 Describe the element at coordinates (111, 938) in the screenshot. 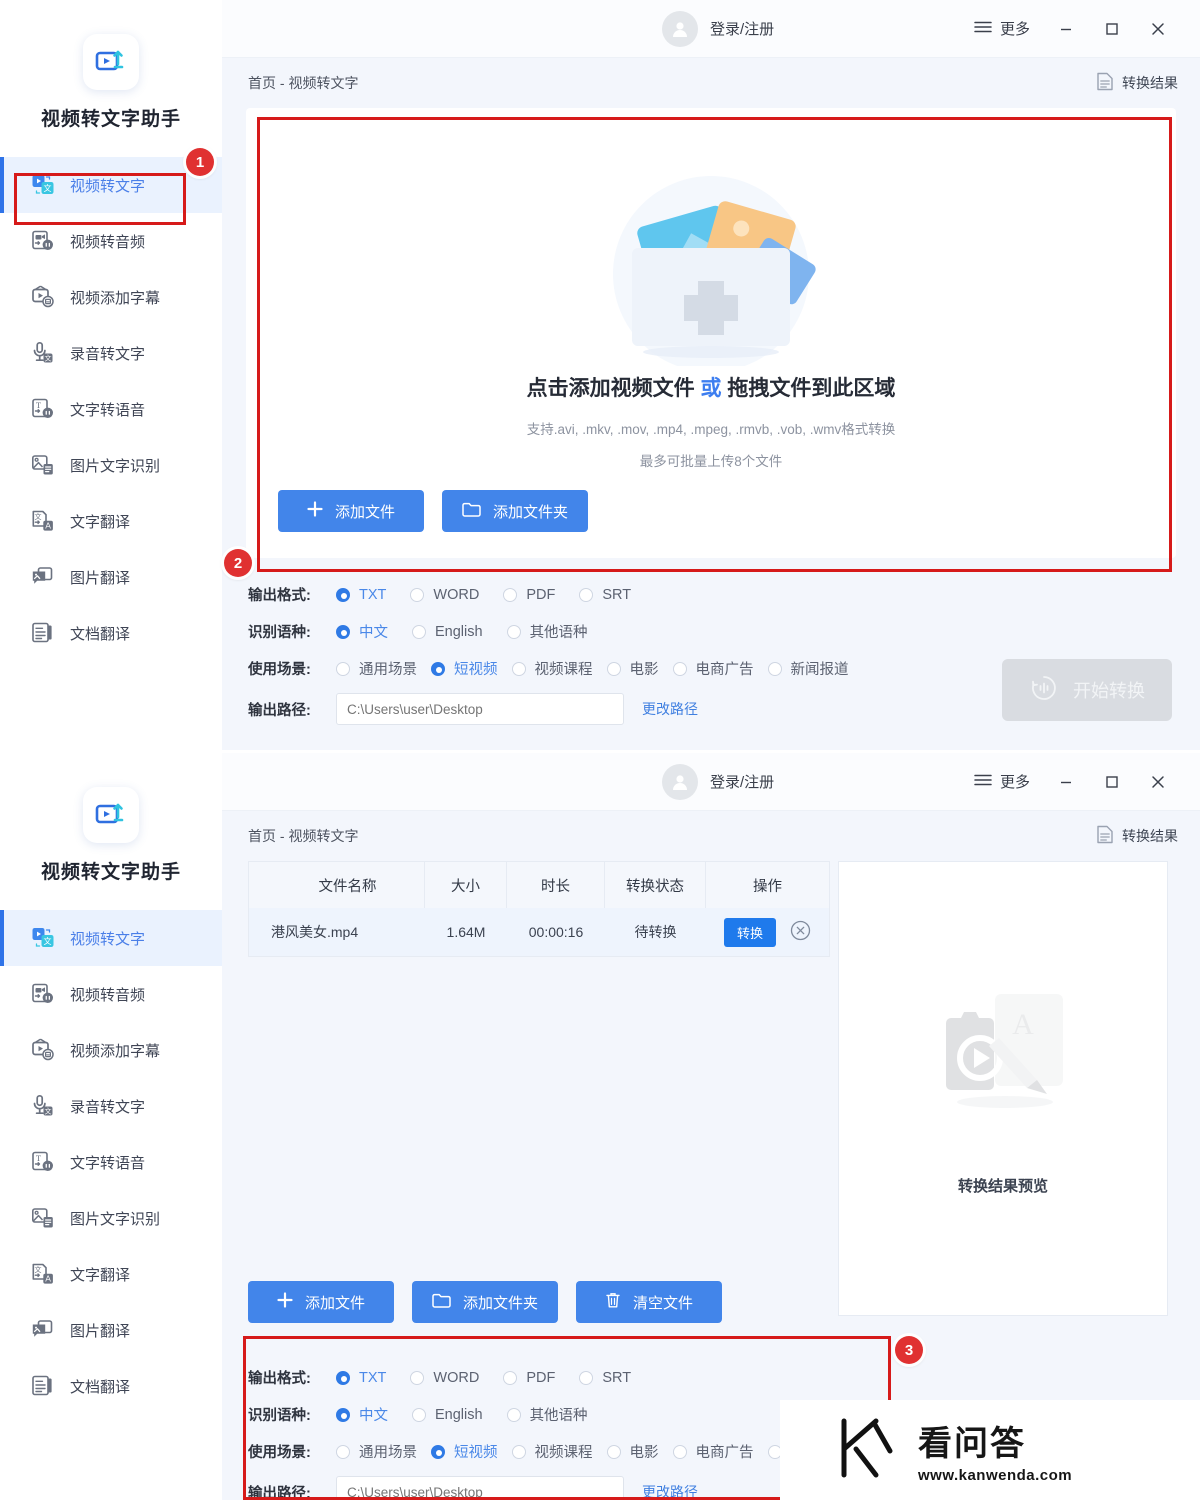

I see `sidebar-item-video-to-text: 文 视频转文字` at that location.